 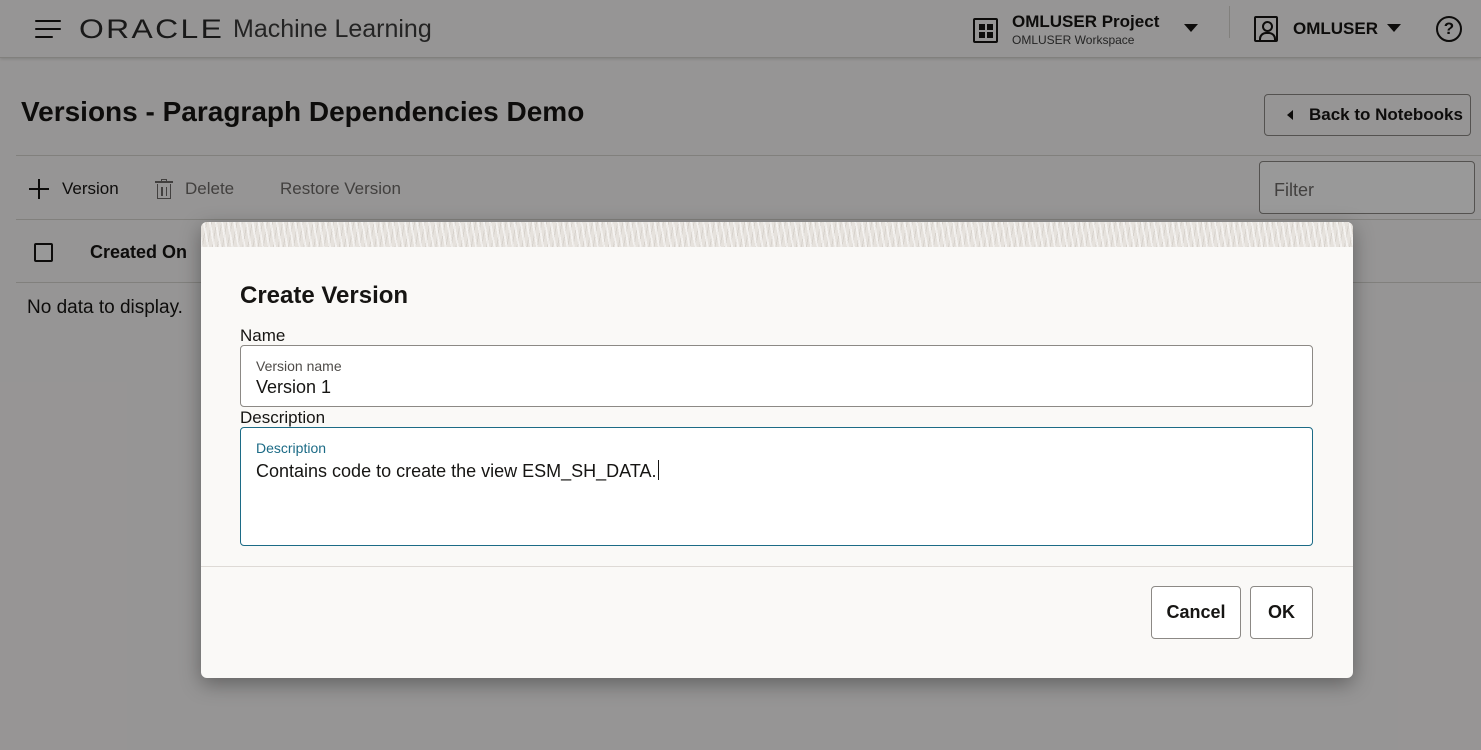 I want to click on version-name-input: Version name Version 1, so click(x=776, y=376).